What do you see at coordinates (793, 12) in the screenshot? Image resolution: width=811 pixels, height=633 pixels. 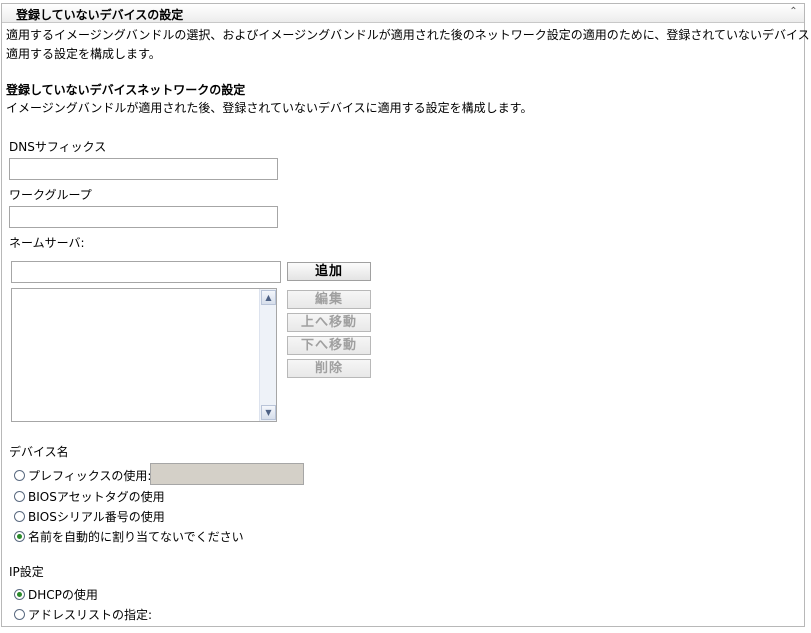 I see `double-chevron-up-icon: ⌃︎` at bounding box center [793, 12].